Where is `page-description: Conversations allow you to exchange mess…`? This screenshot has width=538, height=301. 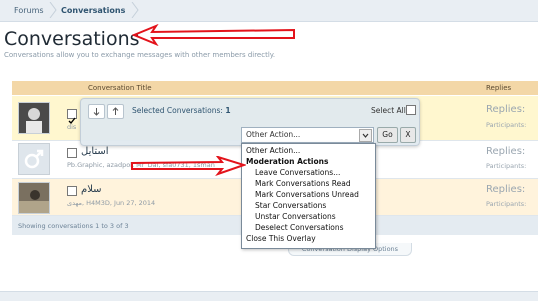
page-description: Conversations allow you to exchange mess… is located at coordinates (140, 55).